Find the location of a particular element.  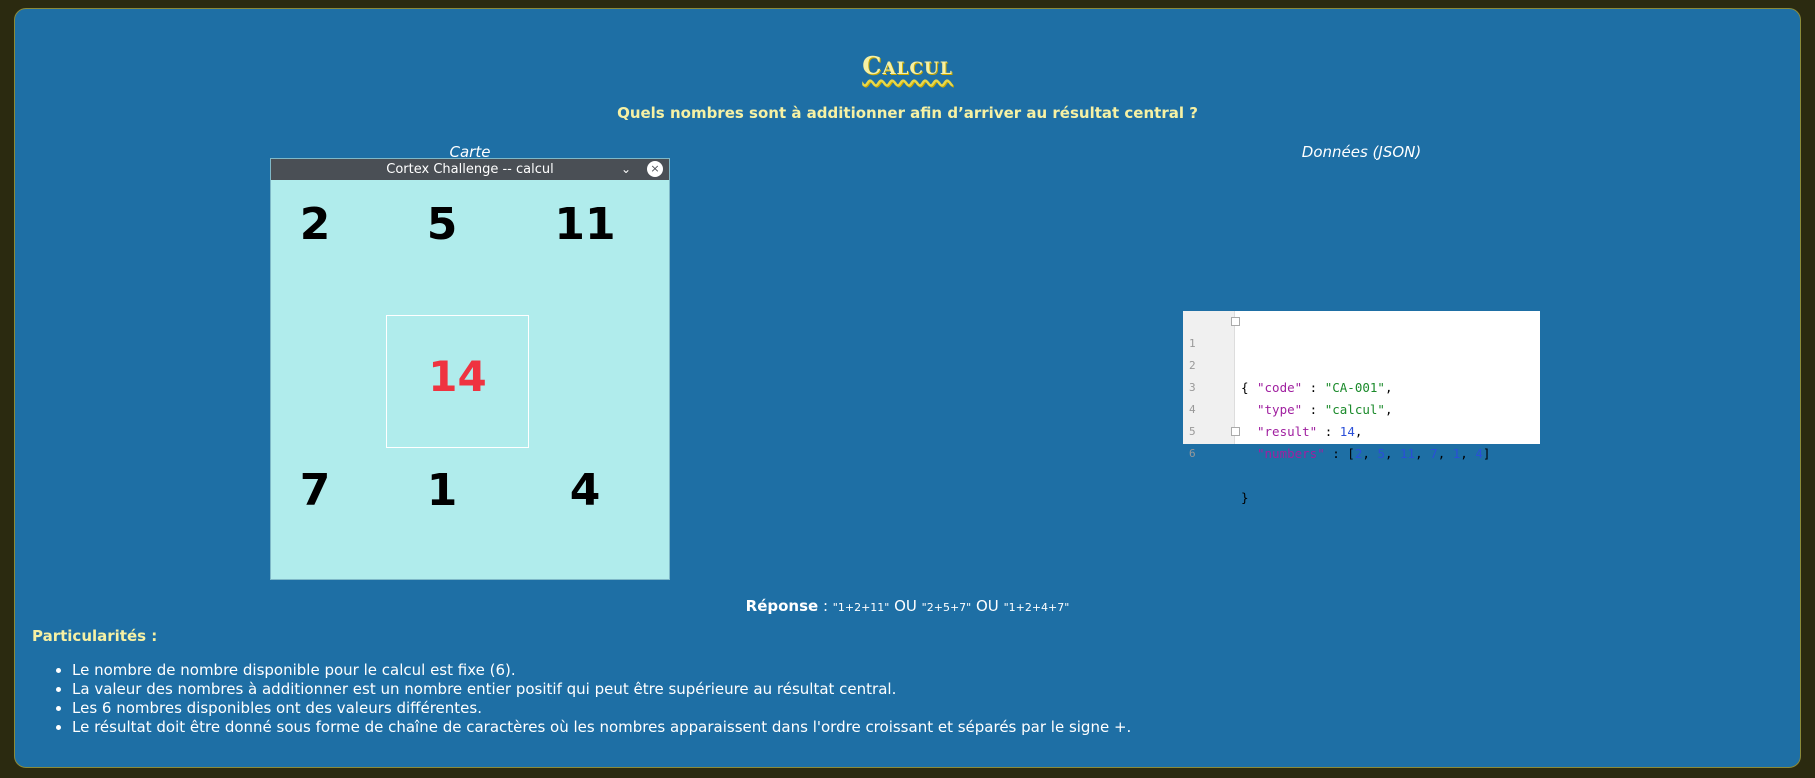

json-type-entry: "type" : "calcul", is located at coordinates (1325, 409).